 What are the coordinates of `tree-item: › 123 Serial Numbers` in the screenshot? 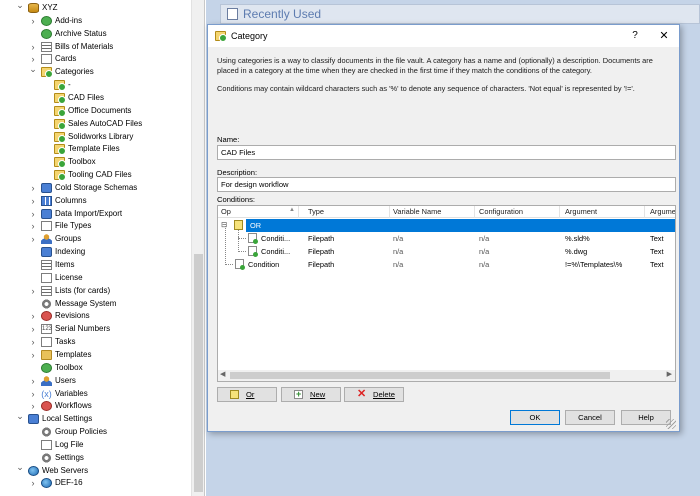 It's located at (96, 329).